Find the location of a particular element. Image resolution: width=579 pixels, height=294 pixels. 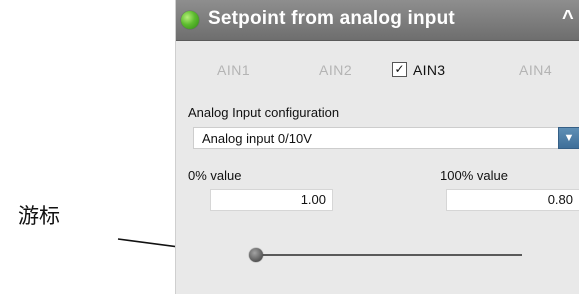

collapse-icon: ^ is located at coordinates (568, 18).